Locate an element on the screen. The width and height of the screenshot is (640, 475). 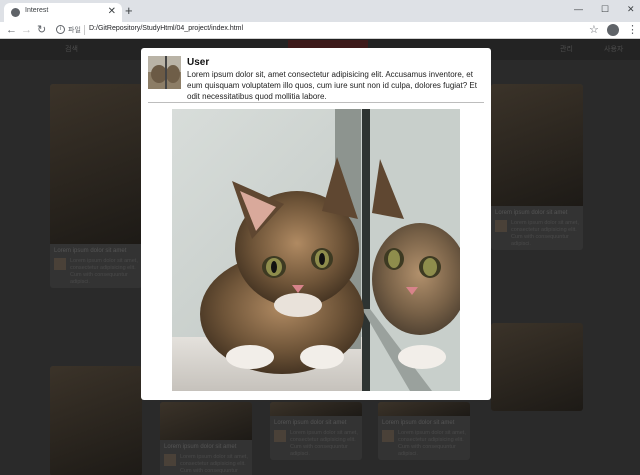
header-link-user: 사용자 is located at coordinates (613, 49).